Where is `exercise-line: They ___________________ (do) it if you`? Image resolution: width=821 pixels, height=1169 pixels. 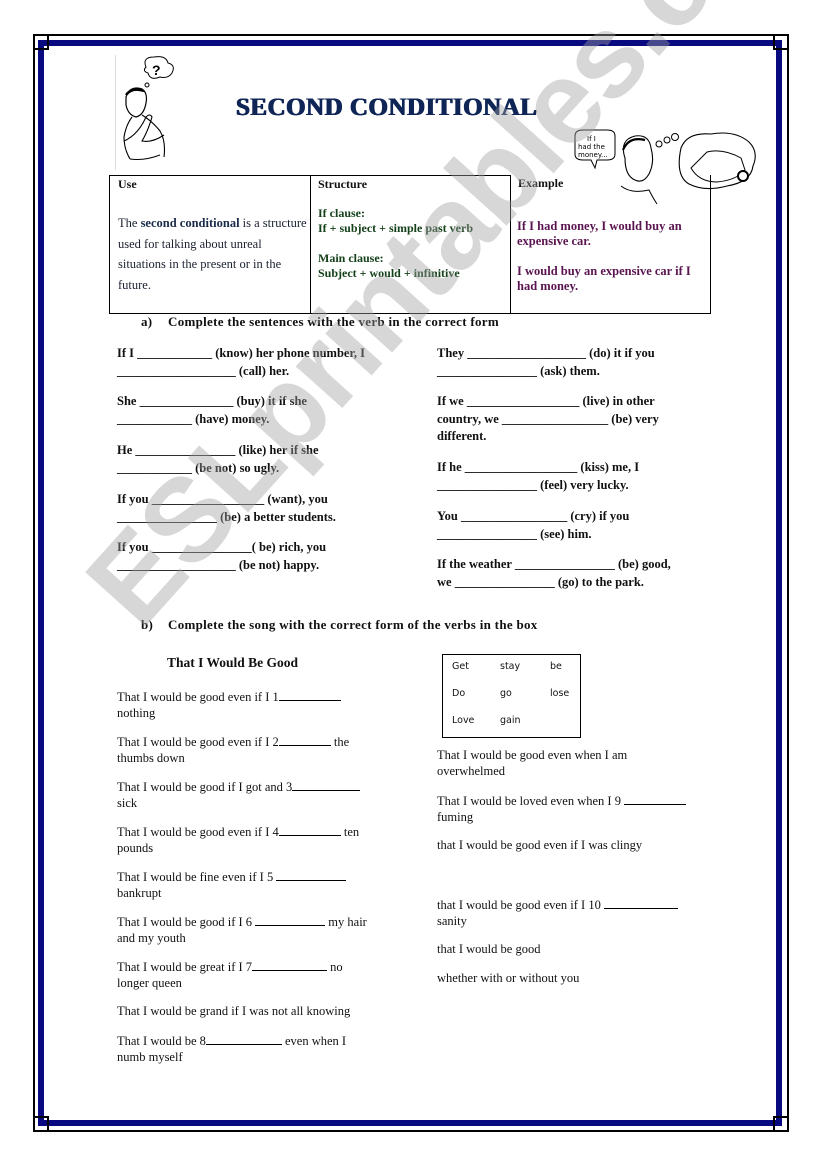
exercise-line: They ___________________ (do) it if you is located at coordinates (546, 353).